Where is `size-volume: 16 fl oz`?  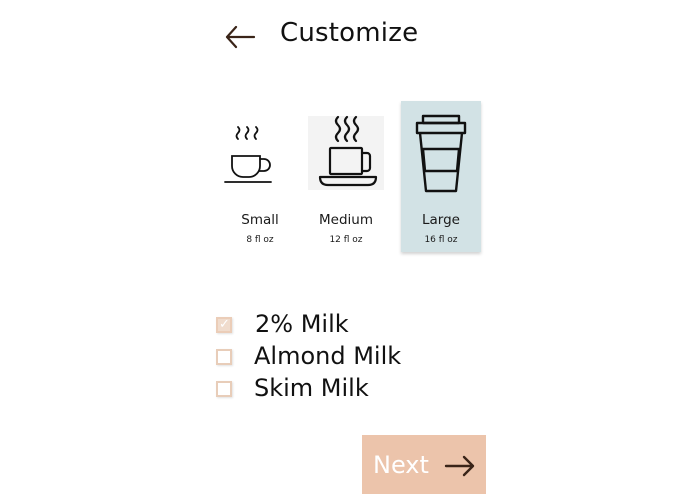 size-volume: 16 fl oz is located at coordinates (441, 240).